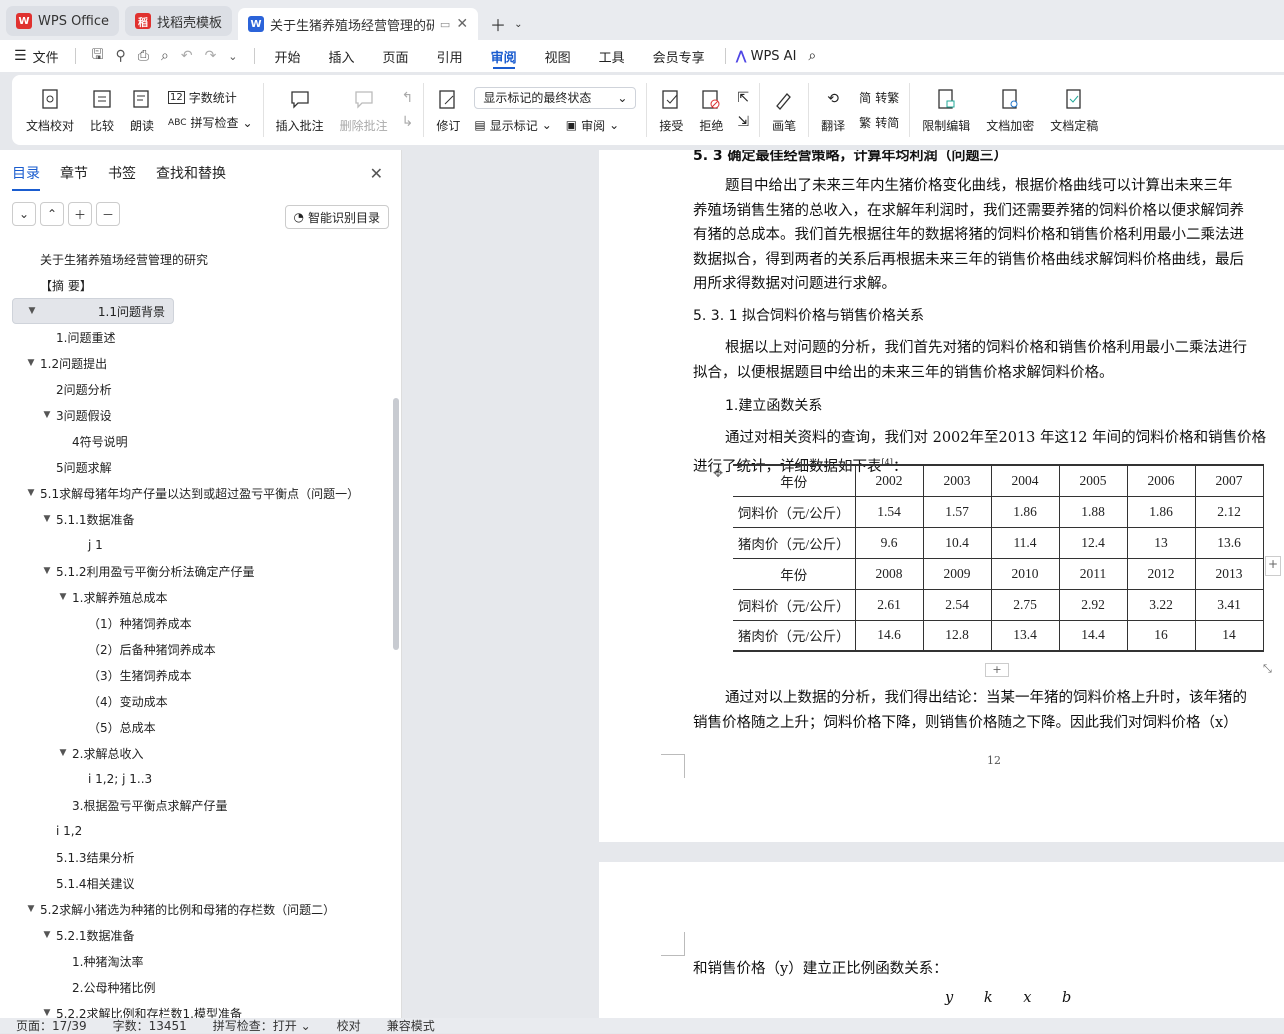 This screenshot has height=1034, width=1284. What do you see at coordinates (201, 597) in the screenshot?
I see `toc-item: ▼ 1.求解养殖总成本` at bounding box center [201, 597].